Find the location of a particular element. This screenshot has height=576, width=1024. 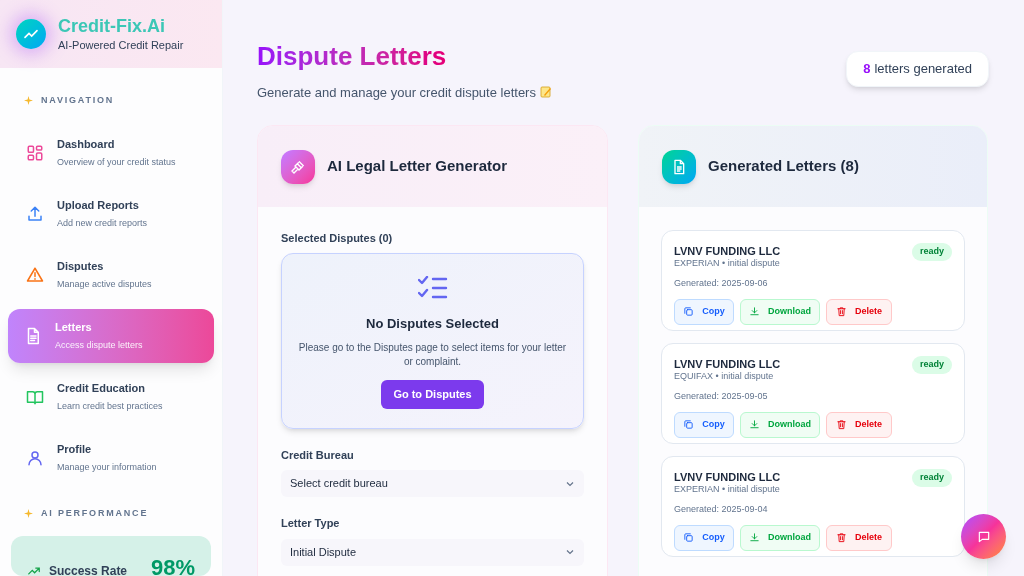

chat-button is located at coordinates (983, 536).